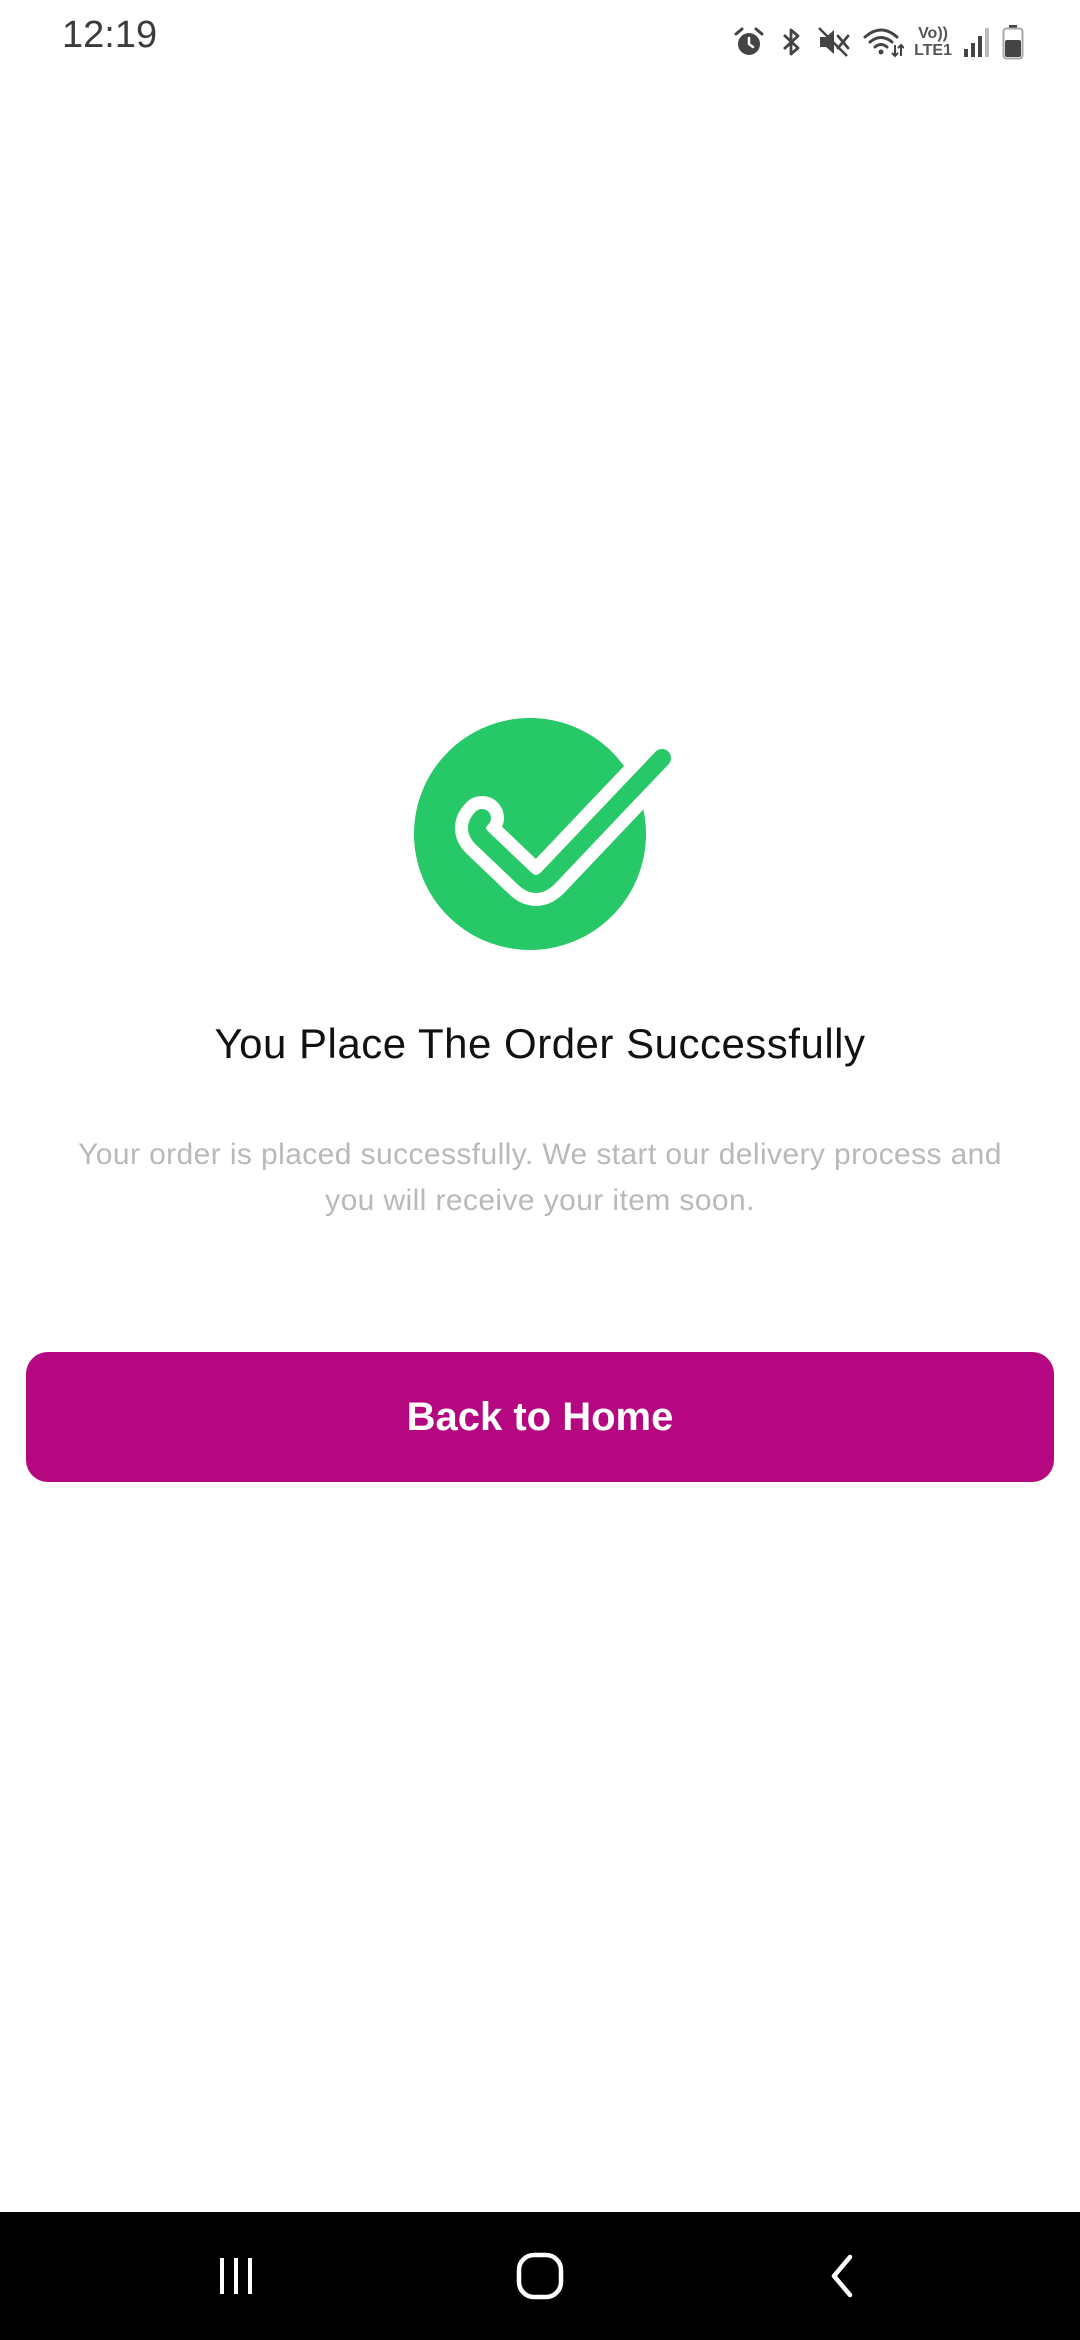 The image size is (1080, 2340). Describe the element at coordinates (548, 832) in the screenshot. I see `check-circle-icon` at that location.